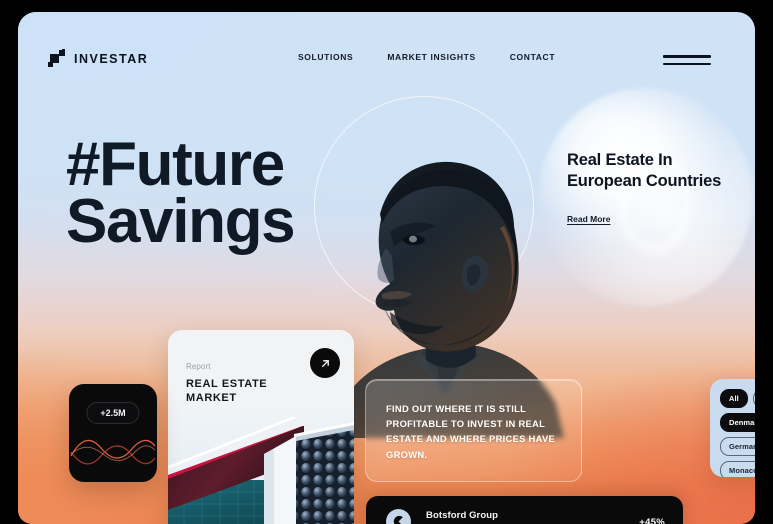 The width and height of the screenshot is (773, 524). I want to click on quote-change-badge: +45%, so click(652, 520).